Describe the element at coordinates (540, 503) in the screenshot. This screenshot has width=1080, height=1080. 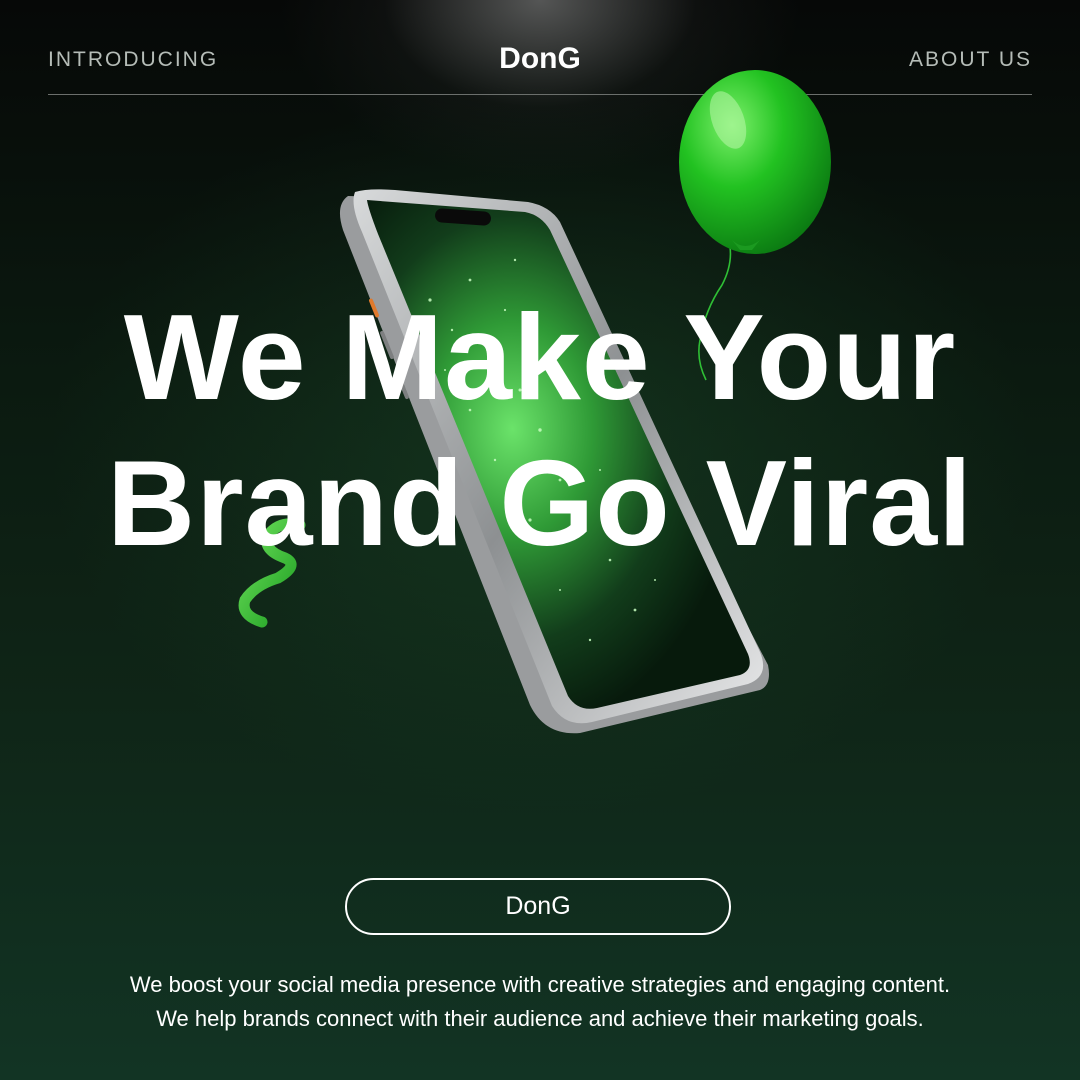
I see `headline-line-2: Brand Go Viral` at that location.